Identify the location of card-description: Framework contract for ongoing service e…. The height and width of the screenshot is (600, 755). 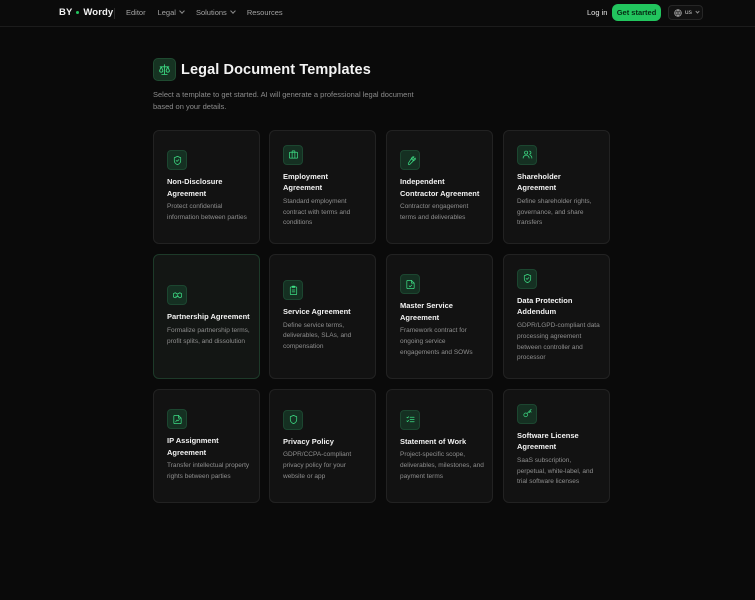
(436, 341).